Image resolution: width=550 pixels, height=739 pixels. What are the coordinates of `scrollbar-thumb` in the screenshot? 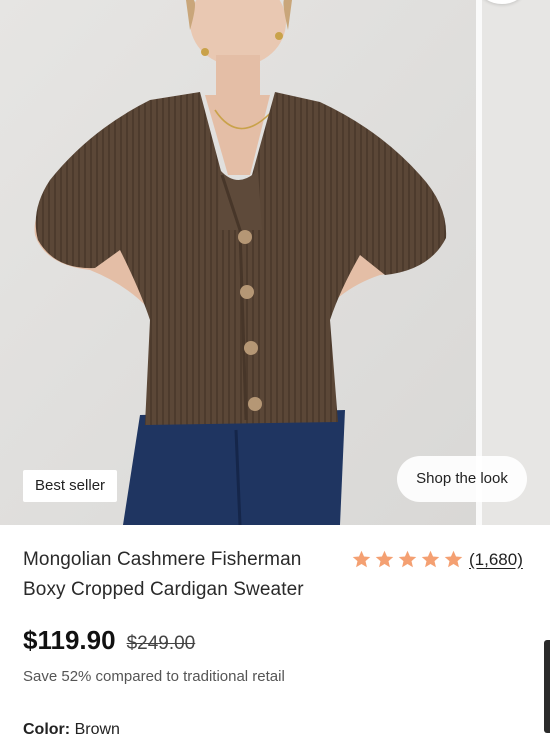 It's located at (547, 686).